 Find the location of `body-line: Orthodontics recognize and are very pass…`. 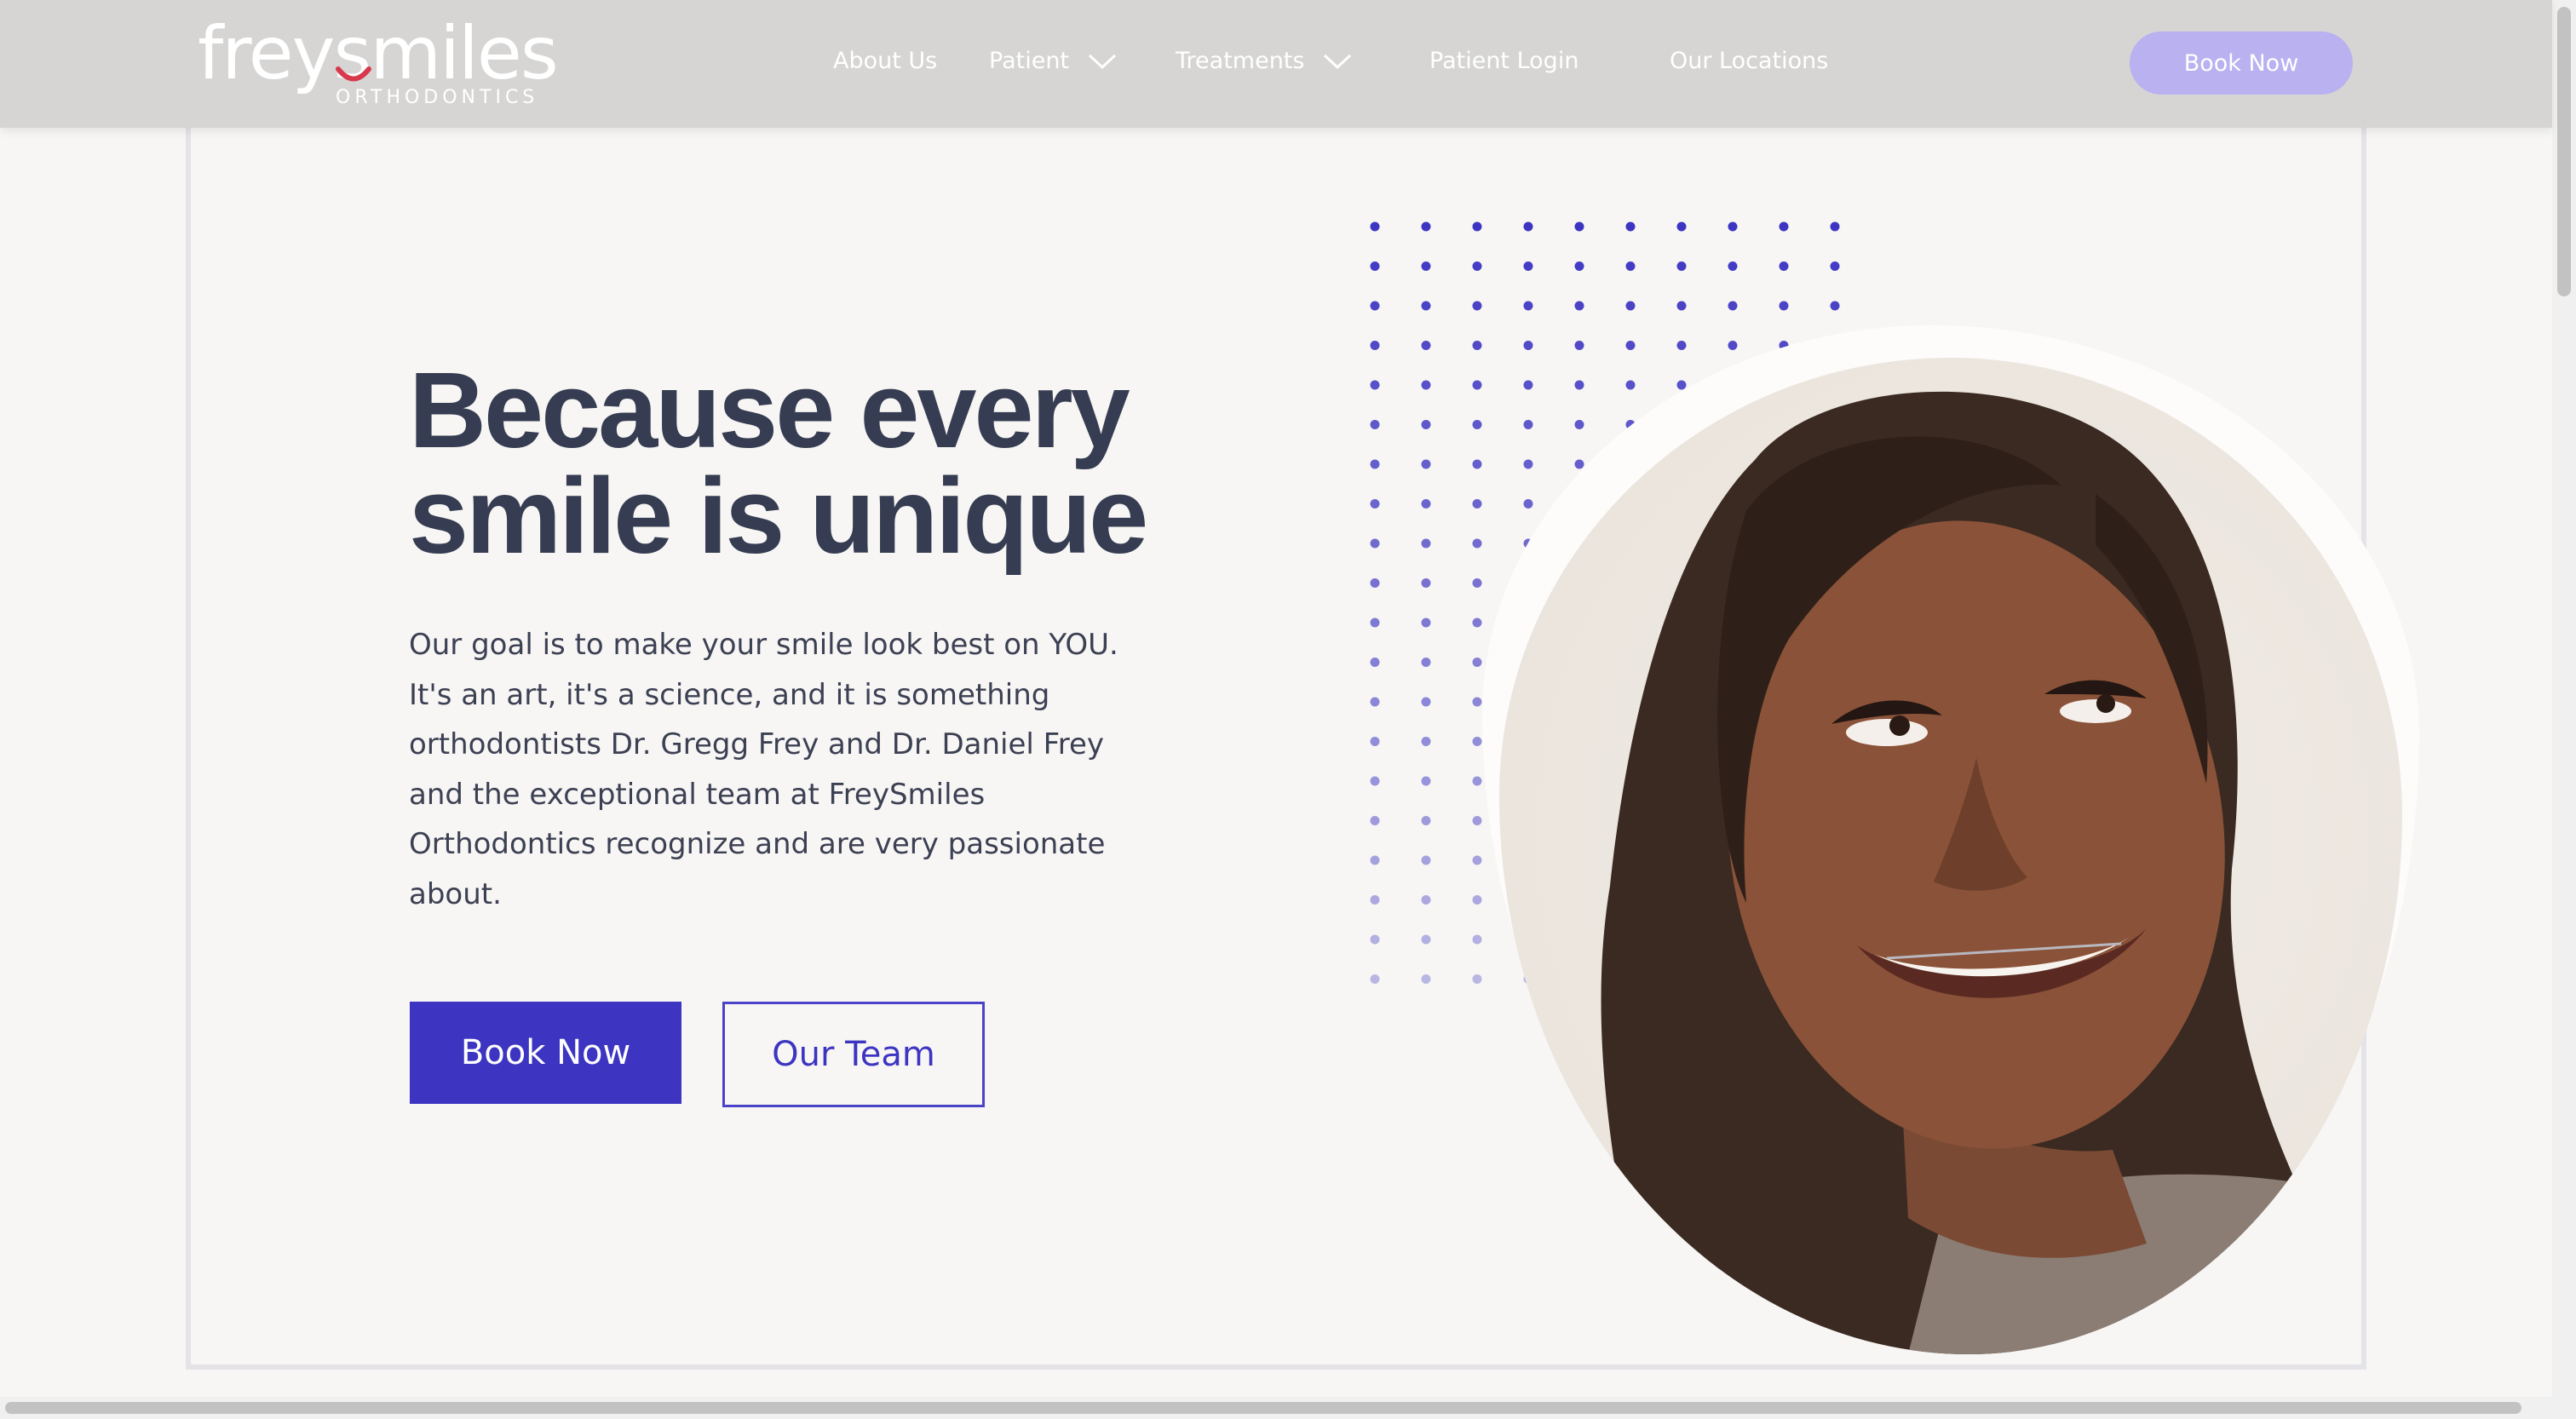

body-line: Orthodontics recognize and are very pass… is located at coordinates (758, 844).